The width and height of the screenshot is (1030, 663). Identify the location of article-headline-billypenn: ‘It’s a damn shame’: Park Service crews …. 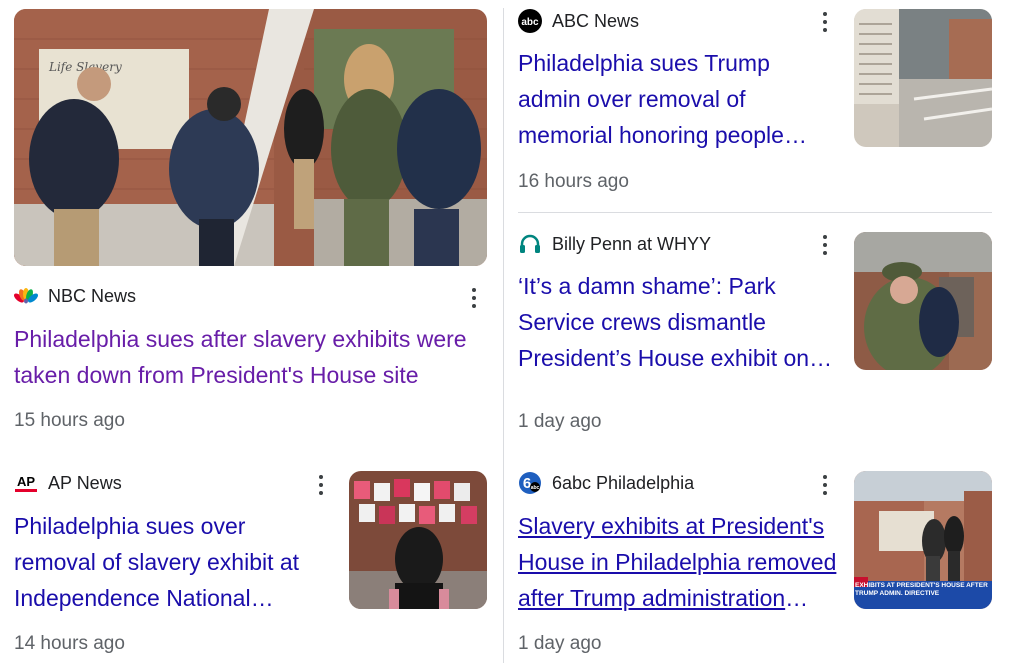
(676, 322).